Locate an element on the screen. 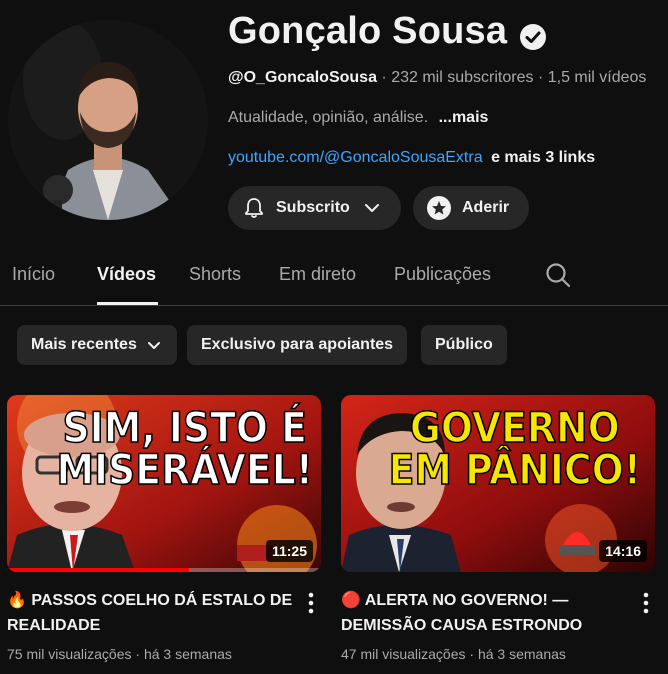 The height and width of the screenshot is (674, 668). more-link: ...mais is located at coordinates (464, 117).